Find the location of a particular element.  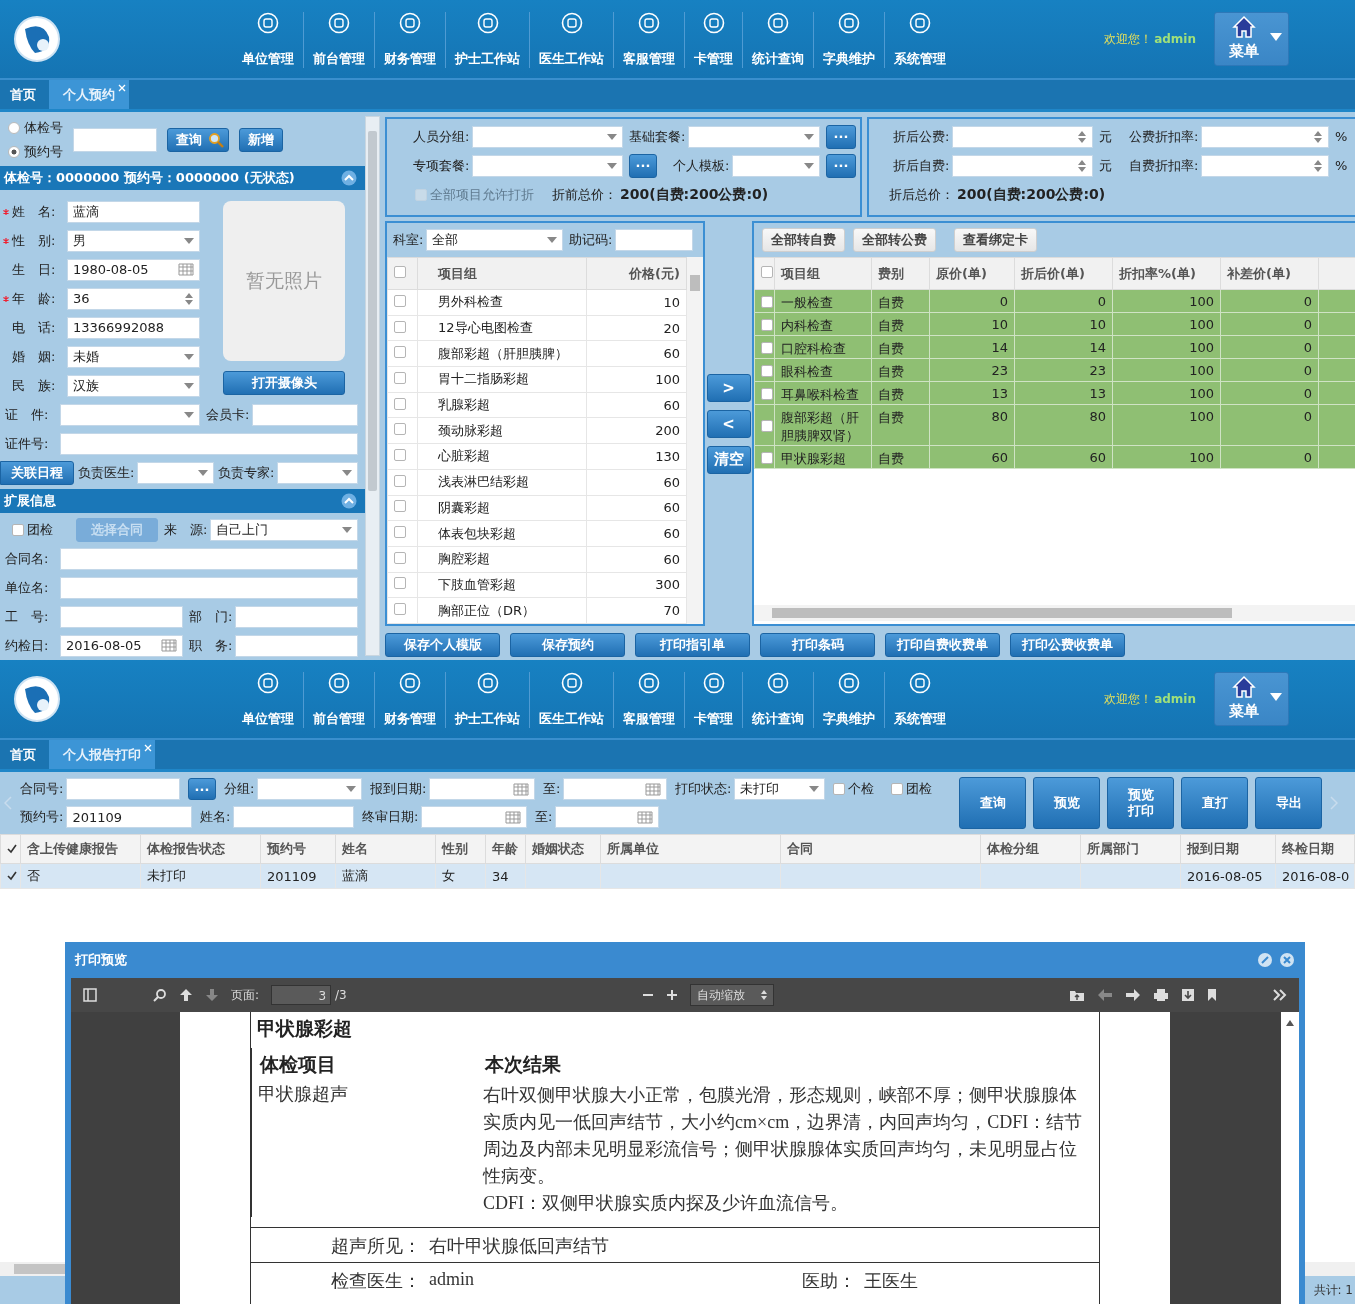

bookmark-icon is located at coordinates (1212, 995).